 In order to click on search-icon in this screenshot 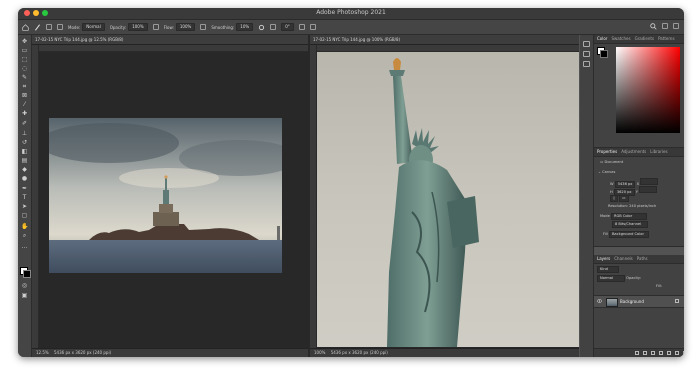, I will do `click(653, 27)`.